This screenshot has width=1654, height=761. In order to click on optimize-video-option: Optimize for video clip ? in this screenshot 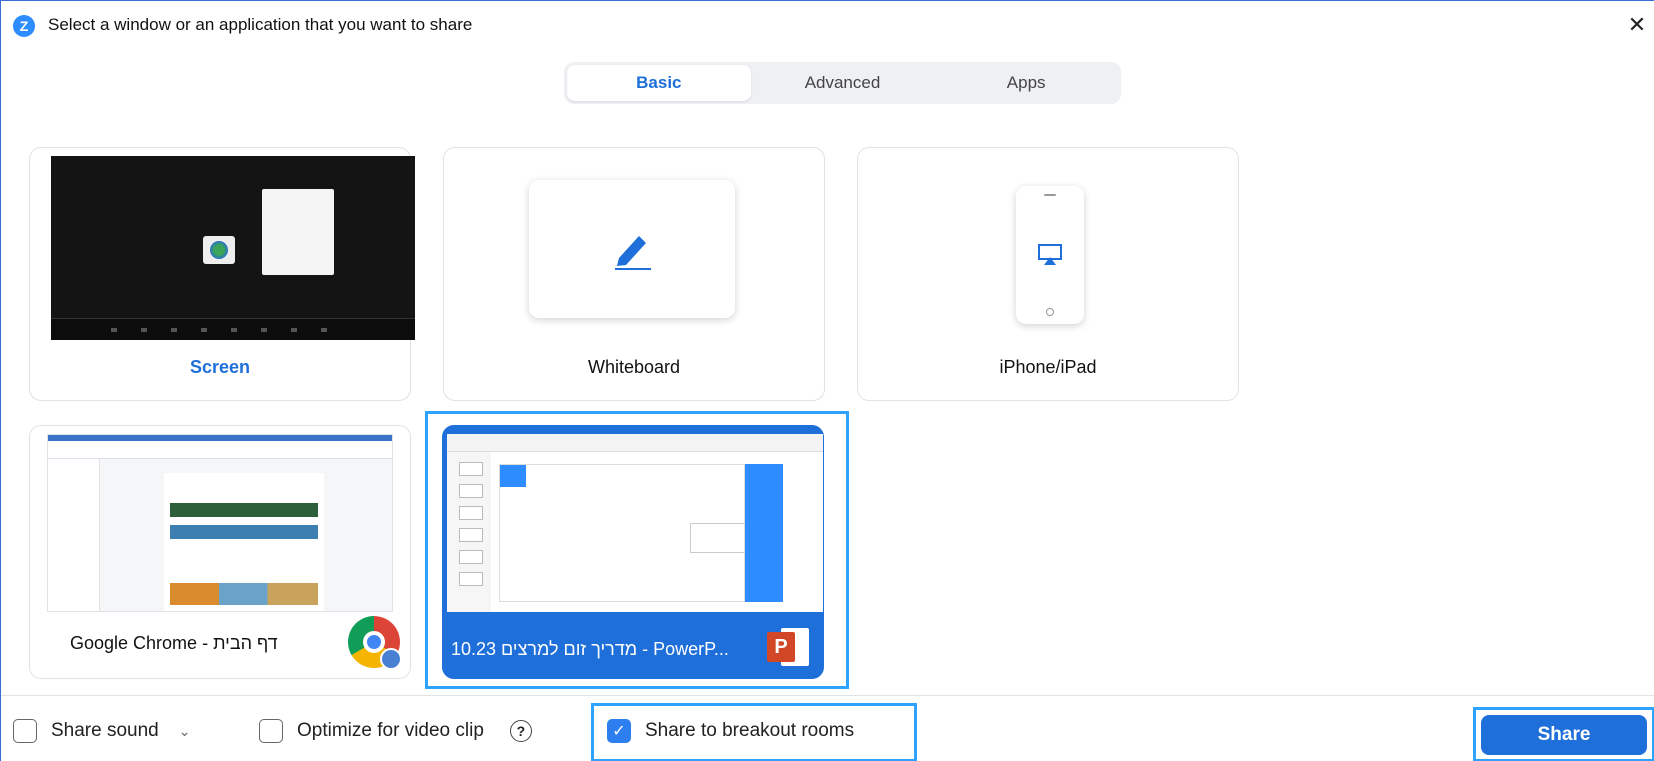, I will do `click(395, 731)`.